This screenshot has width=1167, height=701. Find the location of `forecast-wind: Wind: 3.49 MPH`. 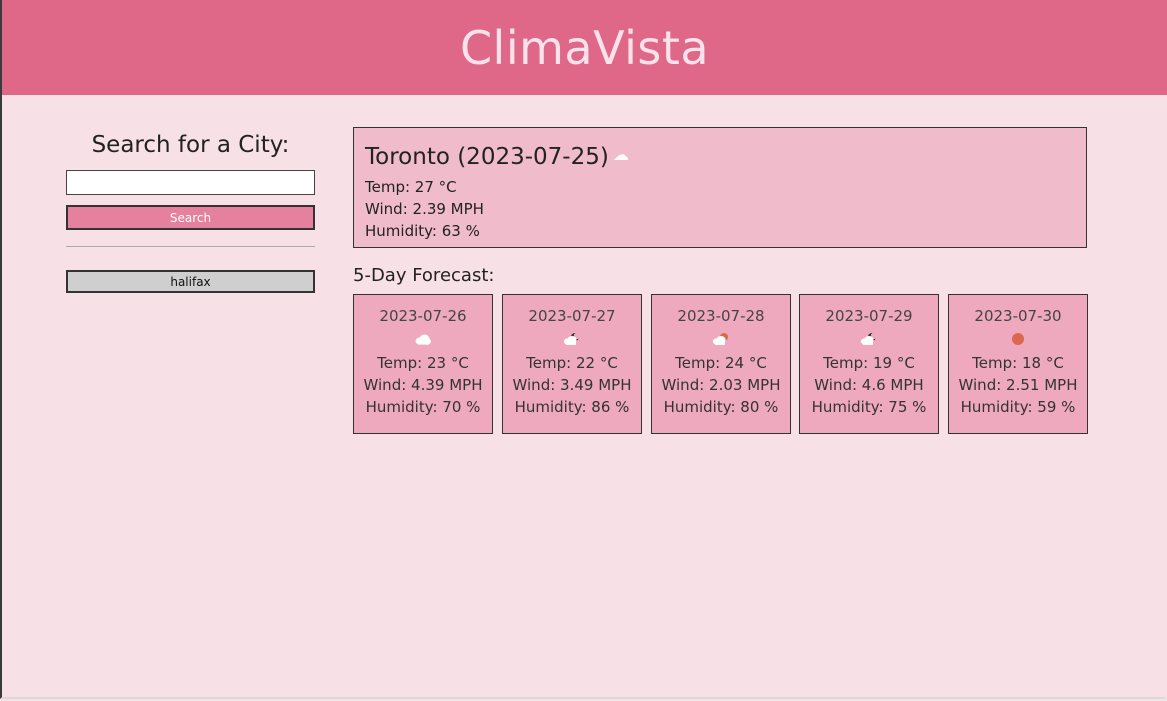

forecast-wind: Wind: 3.49 MPH is located at coordinates (572, 385).